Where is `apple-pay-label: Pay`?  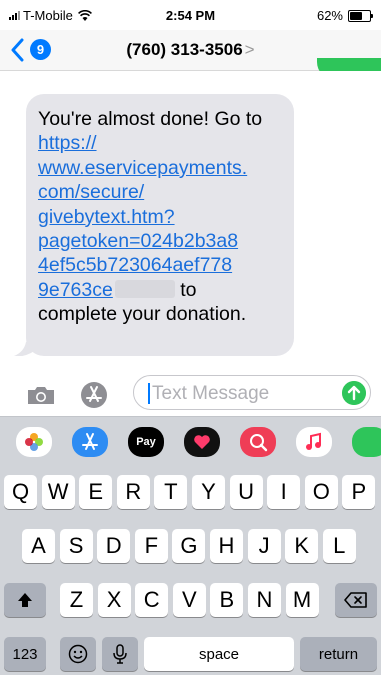
apple-pay-label: Pay is located at coordinates (146, 442).